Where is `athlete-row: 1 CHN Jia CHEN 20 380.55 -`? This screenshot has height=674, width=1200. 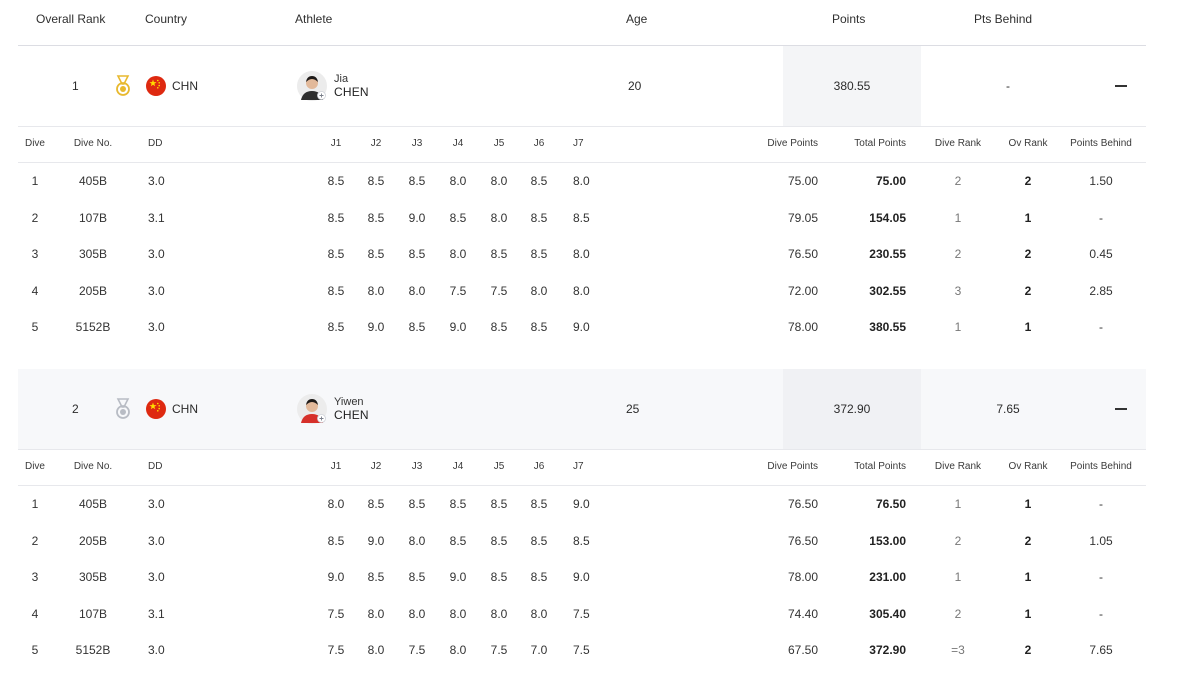 athlete-row: 1 CHN Jia CHEN 20 380.55 - is located at coordinates (582, 86).